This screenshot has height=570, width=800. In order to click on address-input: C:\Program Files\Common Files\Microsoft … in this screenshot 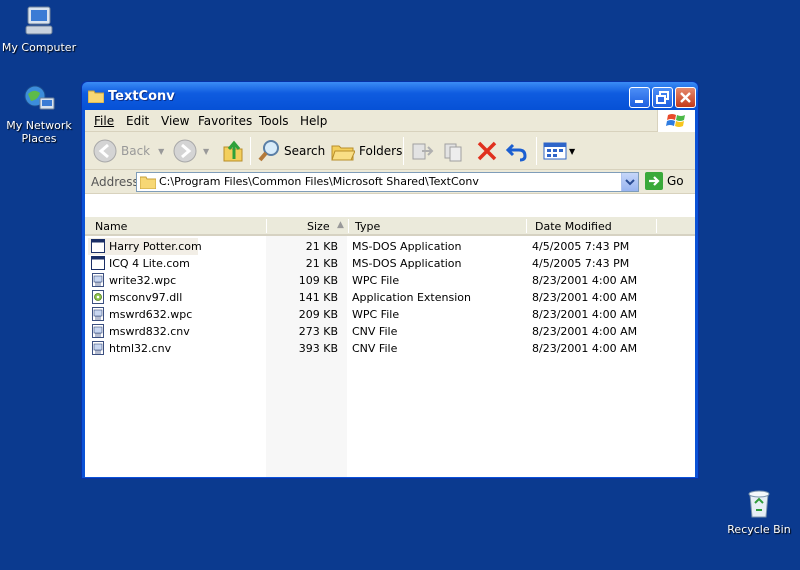, I will do `click(387, 182)`.